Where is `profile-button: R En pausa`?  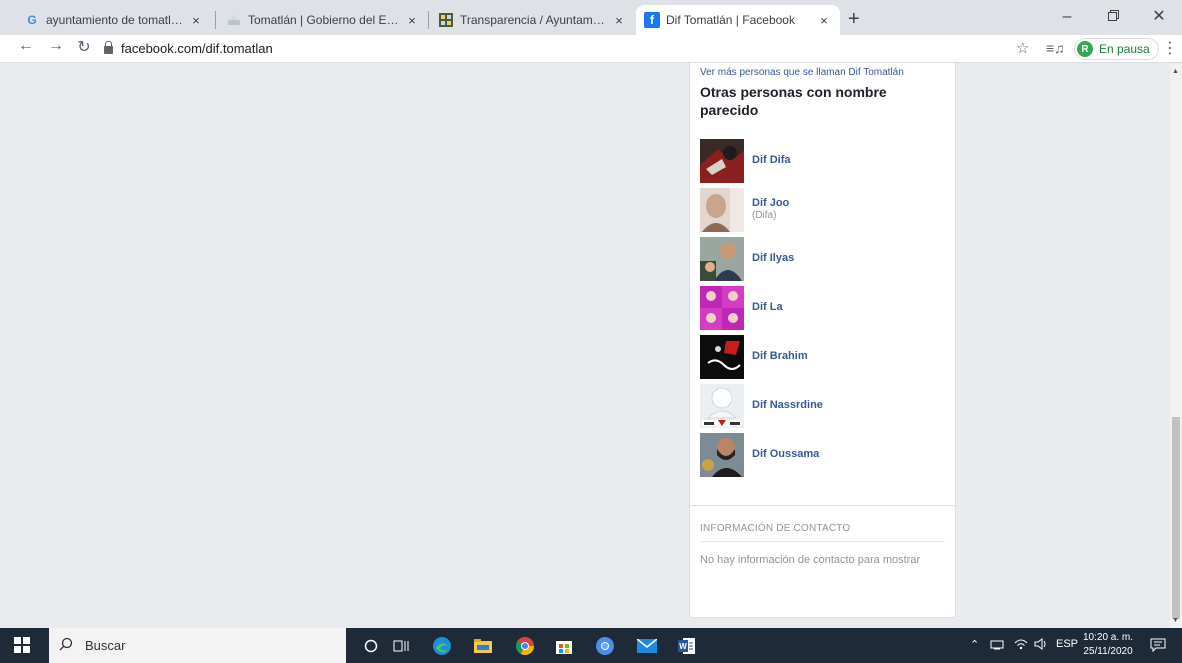 profile-button: R En pausa is located at coordinates (1116, 49).